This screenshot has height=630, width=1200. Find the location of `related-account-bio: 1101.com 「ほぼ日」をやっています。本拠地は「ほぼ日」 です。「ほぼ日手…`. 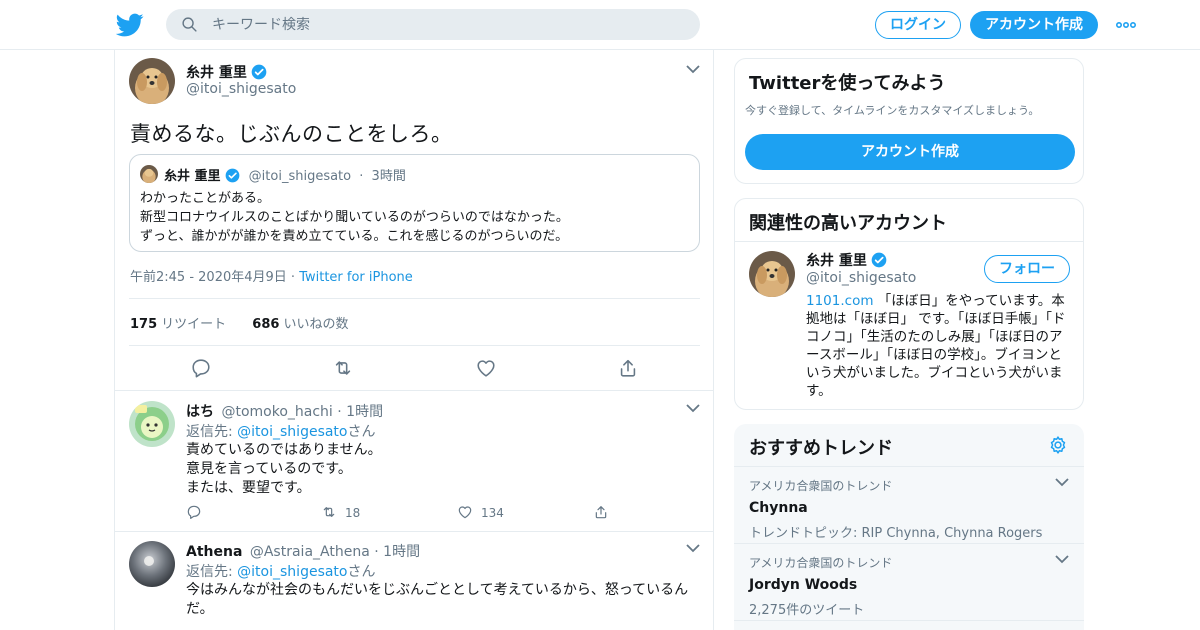

related-account-bio: 1101.com 「ほぼ日」をやっています。本拠地は「ほぼ日」 です。「ほぼ日手… is located at coordinates (939, 346).